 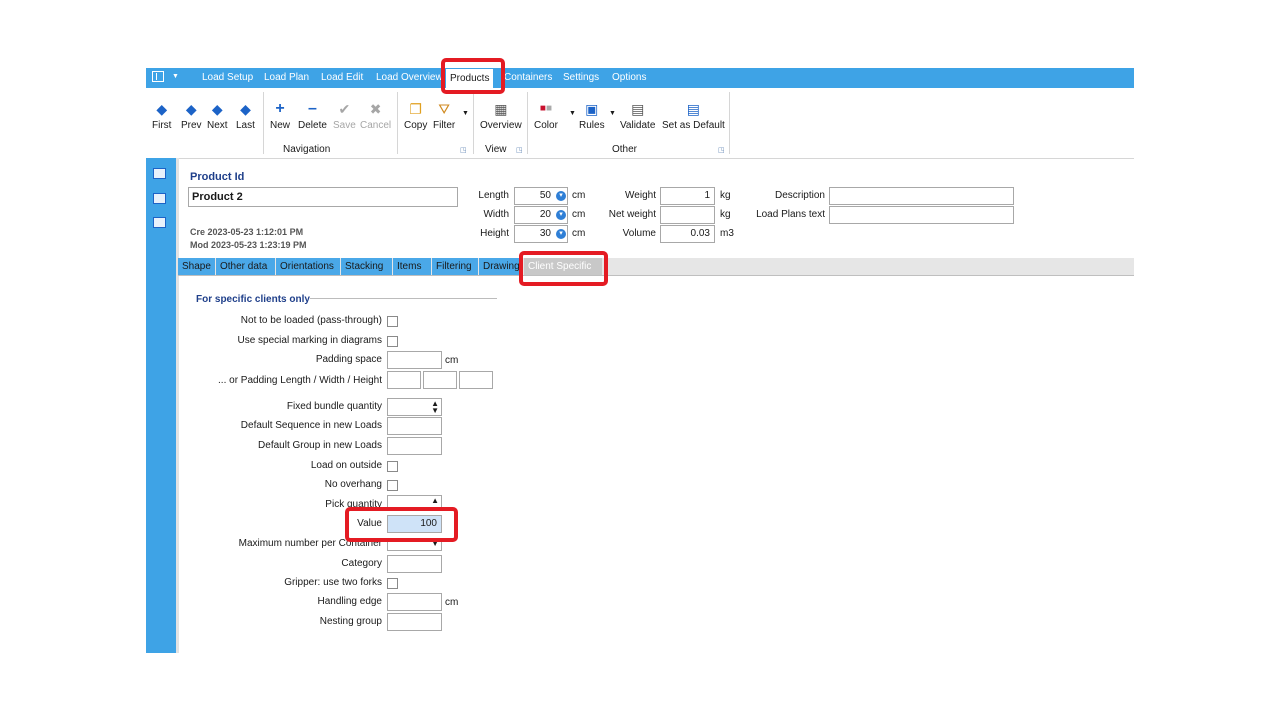 I want to click on copy-button: ❐ Copy, so click(x=415, y=114).